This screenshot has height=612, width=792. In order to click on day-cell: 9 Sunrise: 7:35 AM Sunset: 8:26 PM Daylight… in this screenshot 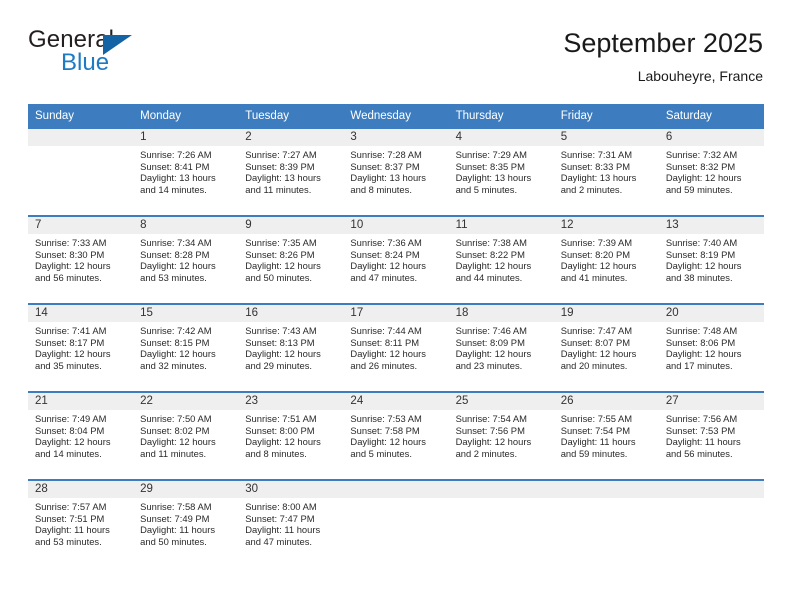, I will do `click(291, 260)`.